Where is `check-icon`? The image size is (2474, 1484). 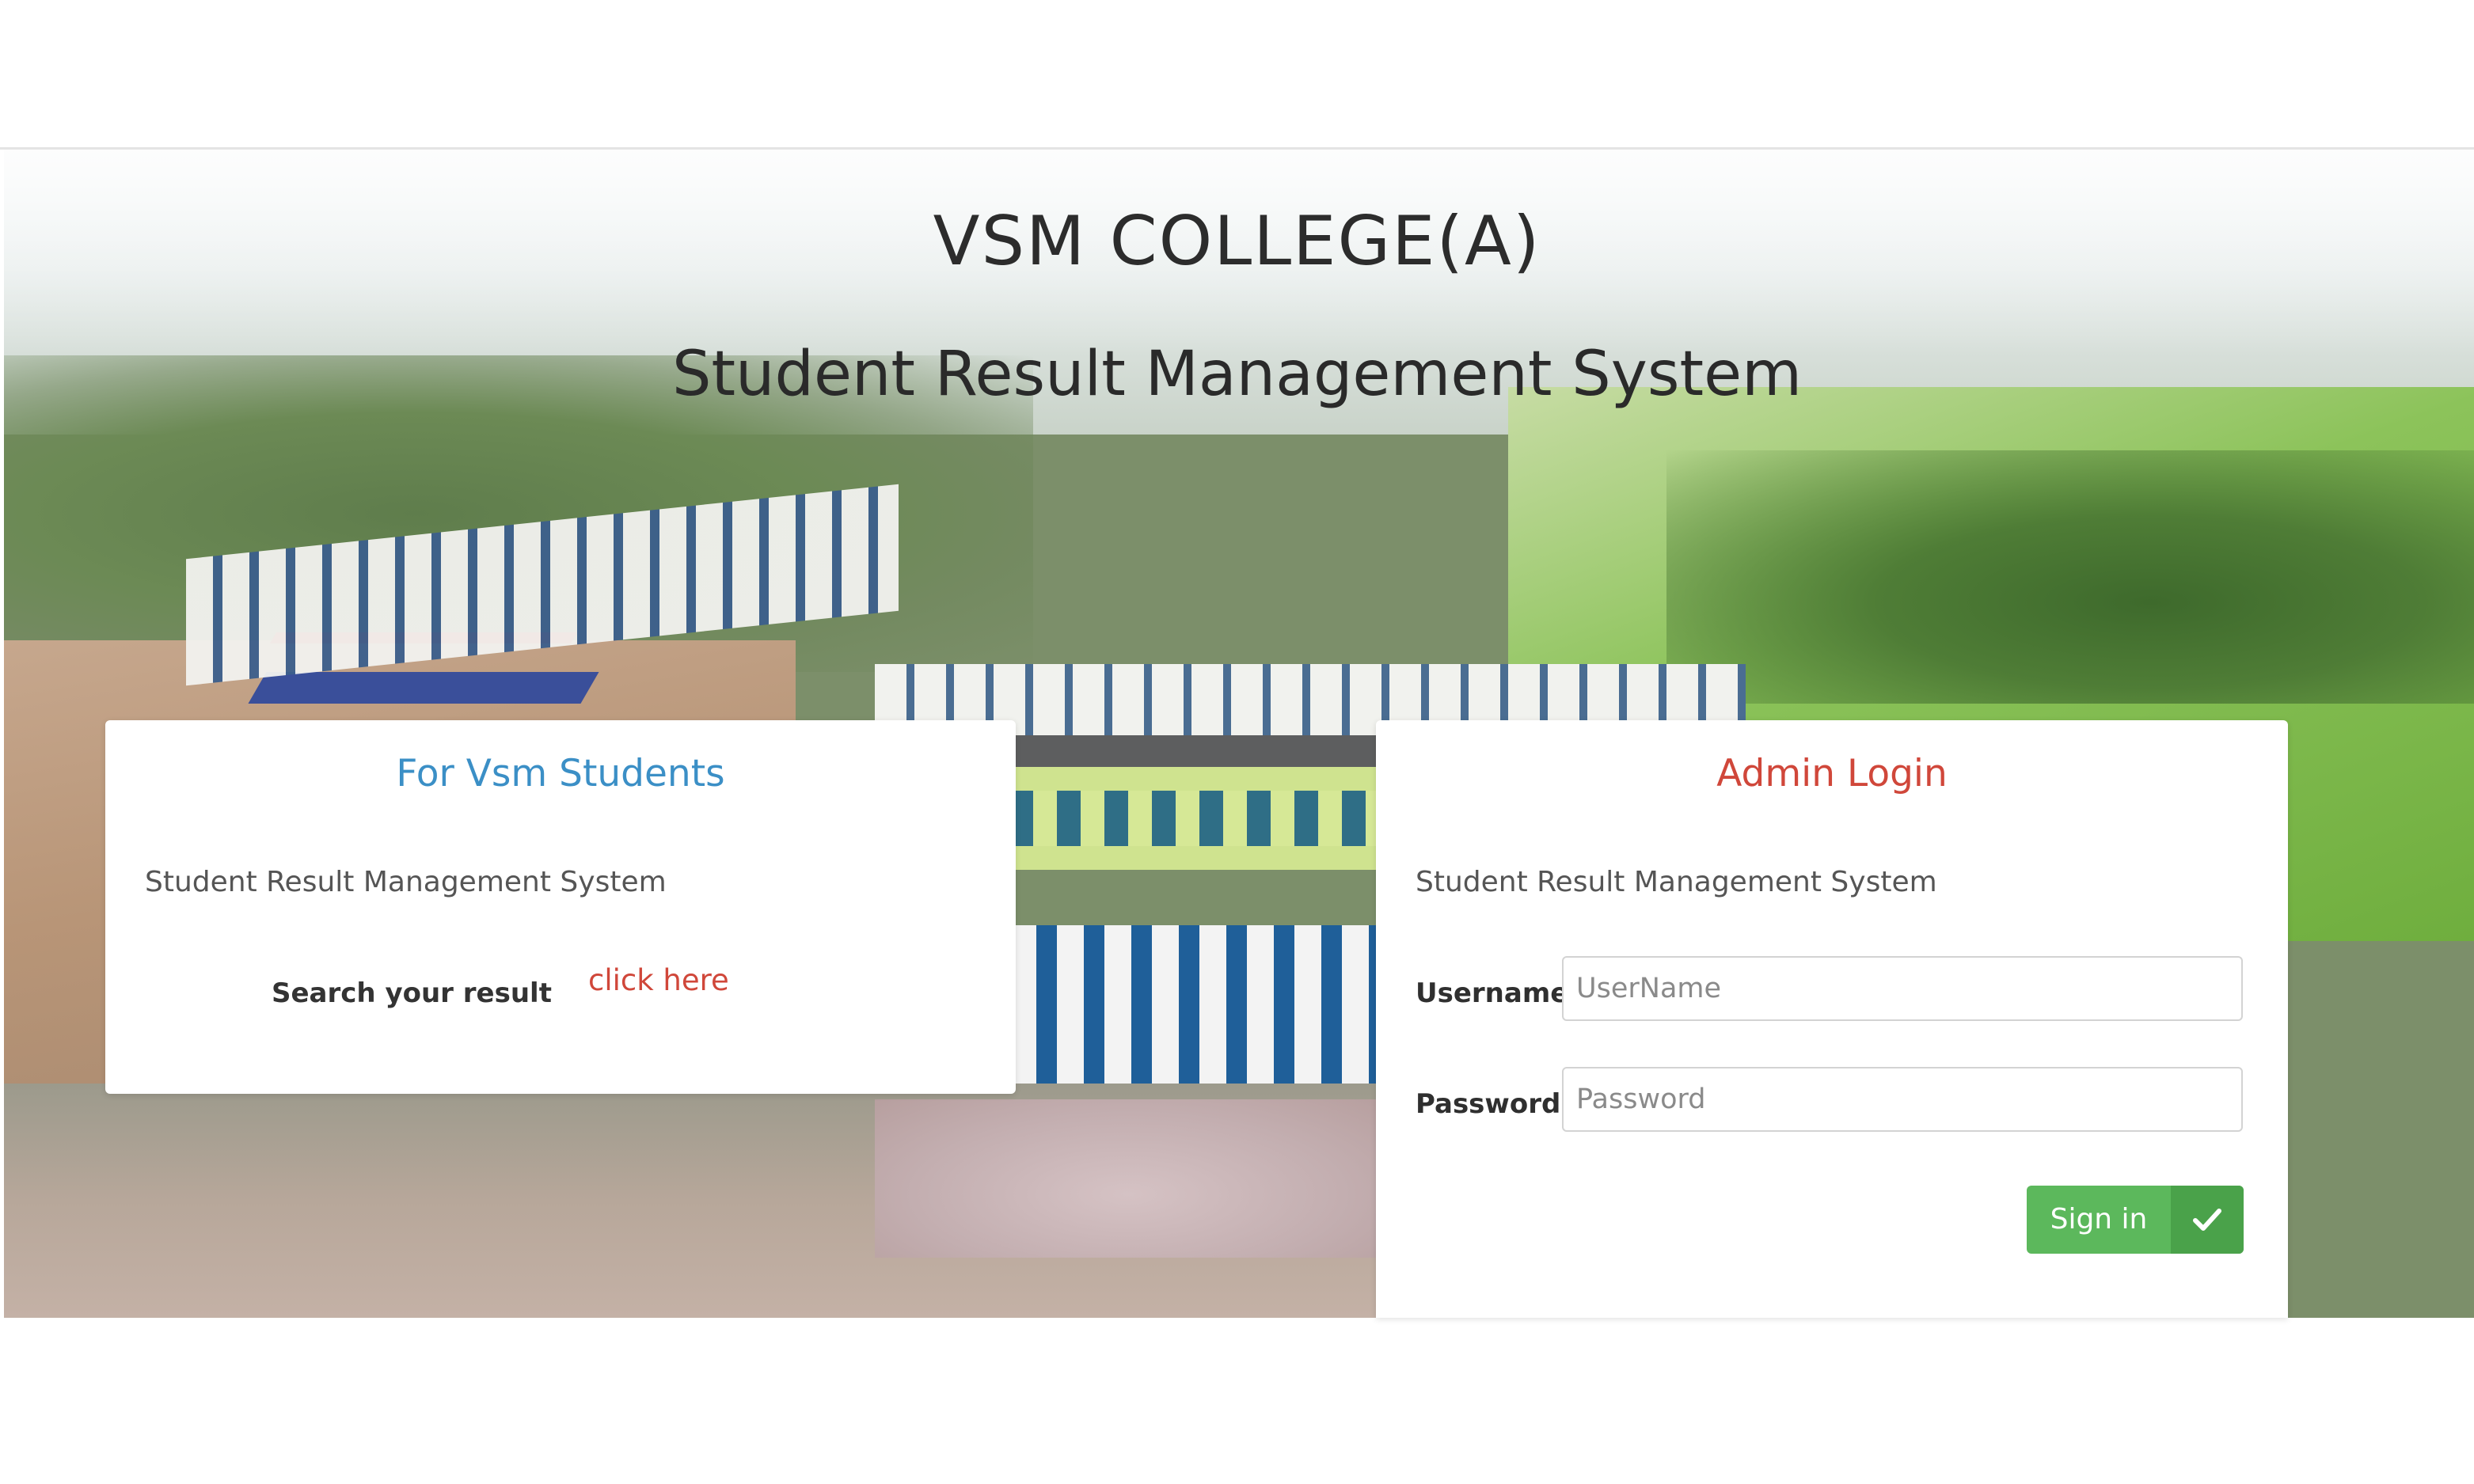
check-icon is located at coordinates (2207, 1220).